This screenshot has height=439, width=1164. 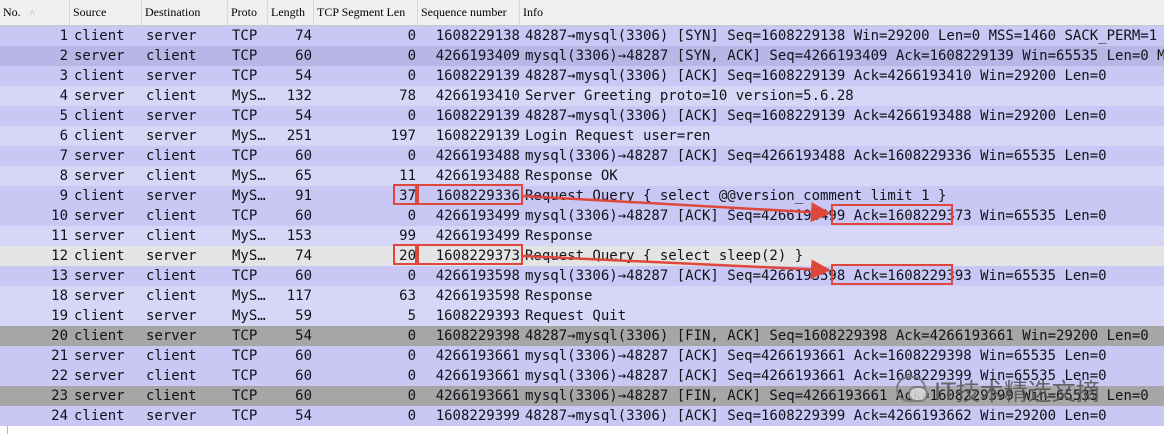 I want to click on cell-info: Server Greeting proto=10 version=5.6.28, so click(x=689, y=96).